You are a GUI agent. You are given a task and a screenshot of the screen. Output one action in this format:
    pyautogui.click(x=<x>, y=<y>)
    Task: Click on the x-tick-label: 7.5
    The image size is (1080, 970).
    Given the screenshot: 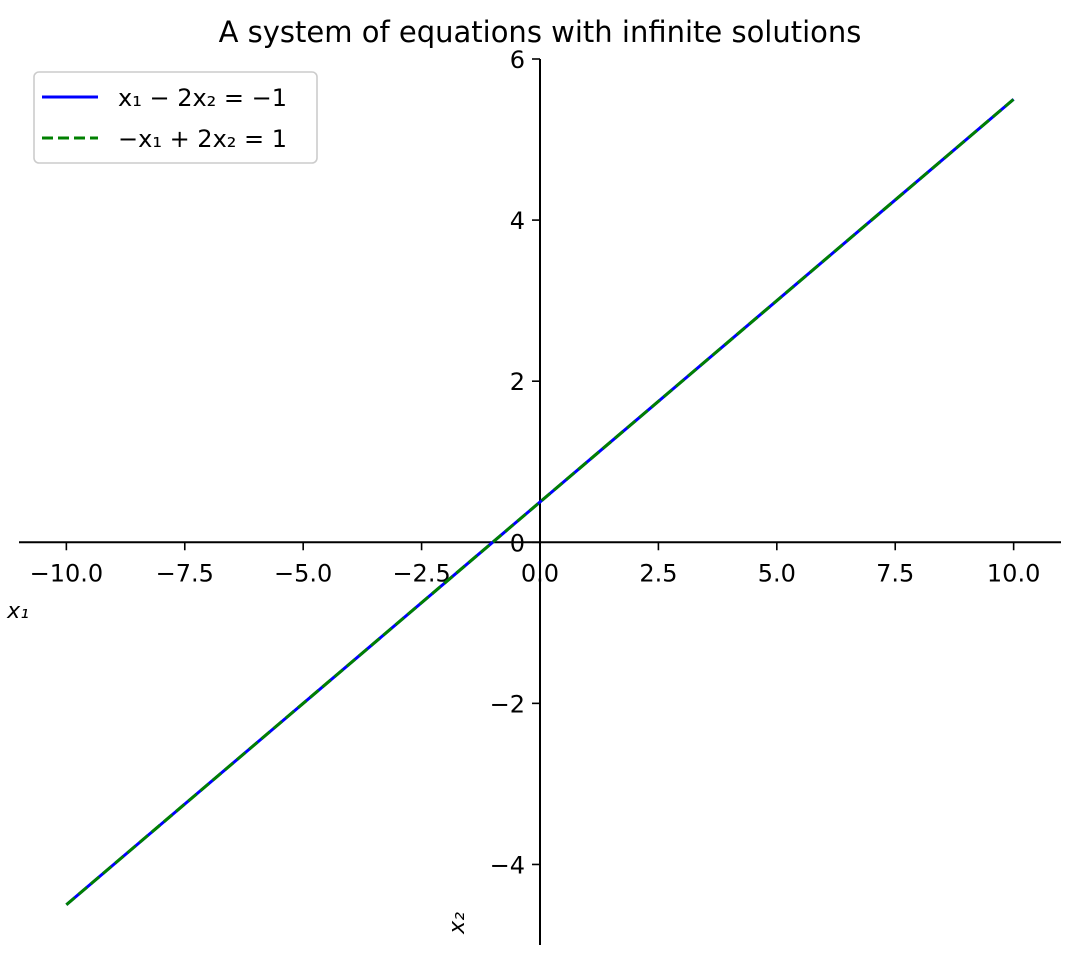 What is the action you would take?
    pyautogui.click(x=895, y=573)
    